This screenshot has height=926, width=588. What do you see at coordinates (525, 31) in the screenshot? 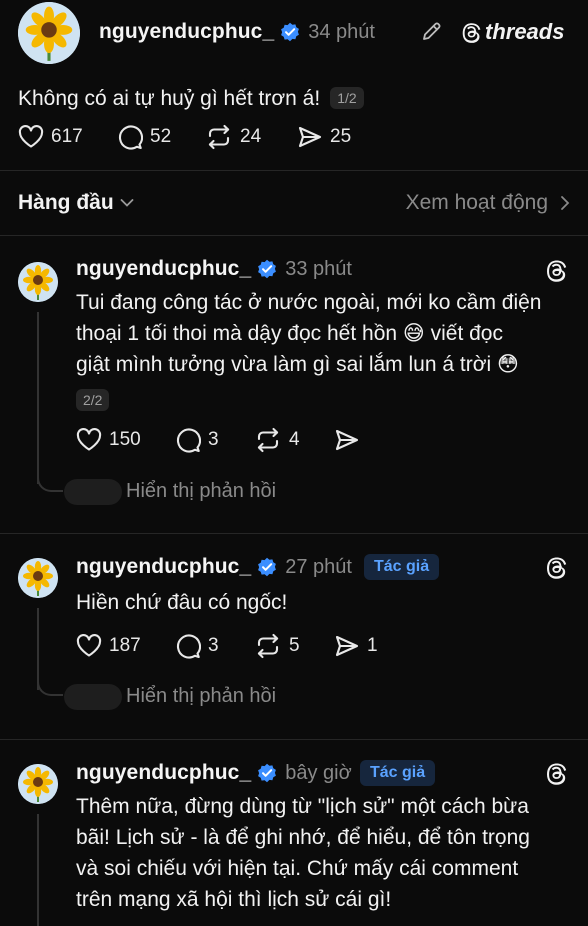
I see `brand-name: threads` at bounding box center [525, 31].